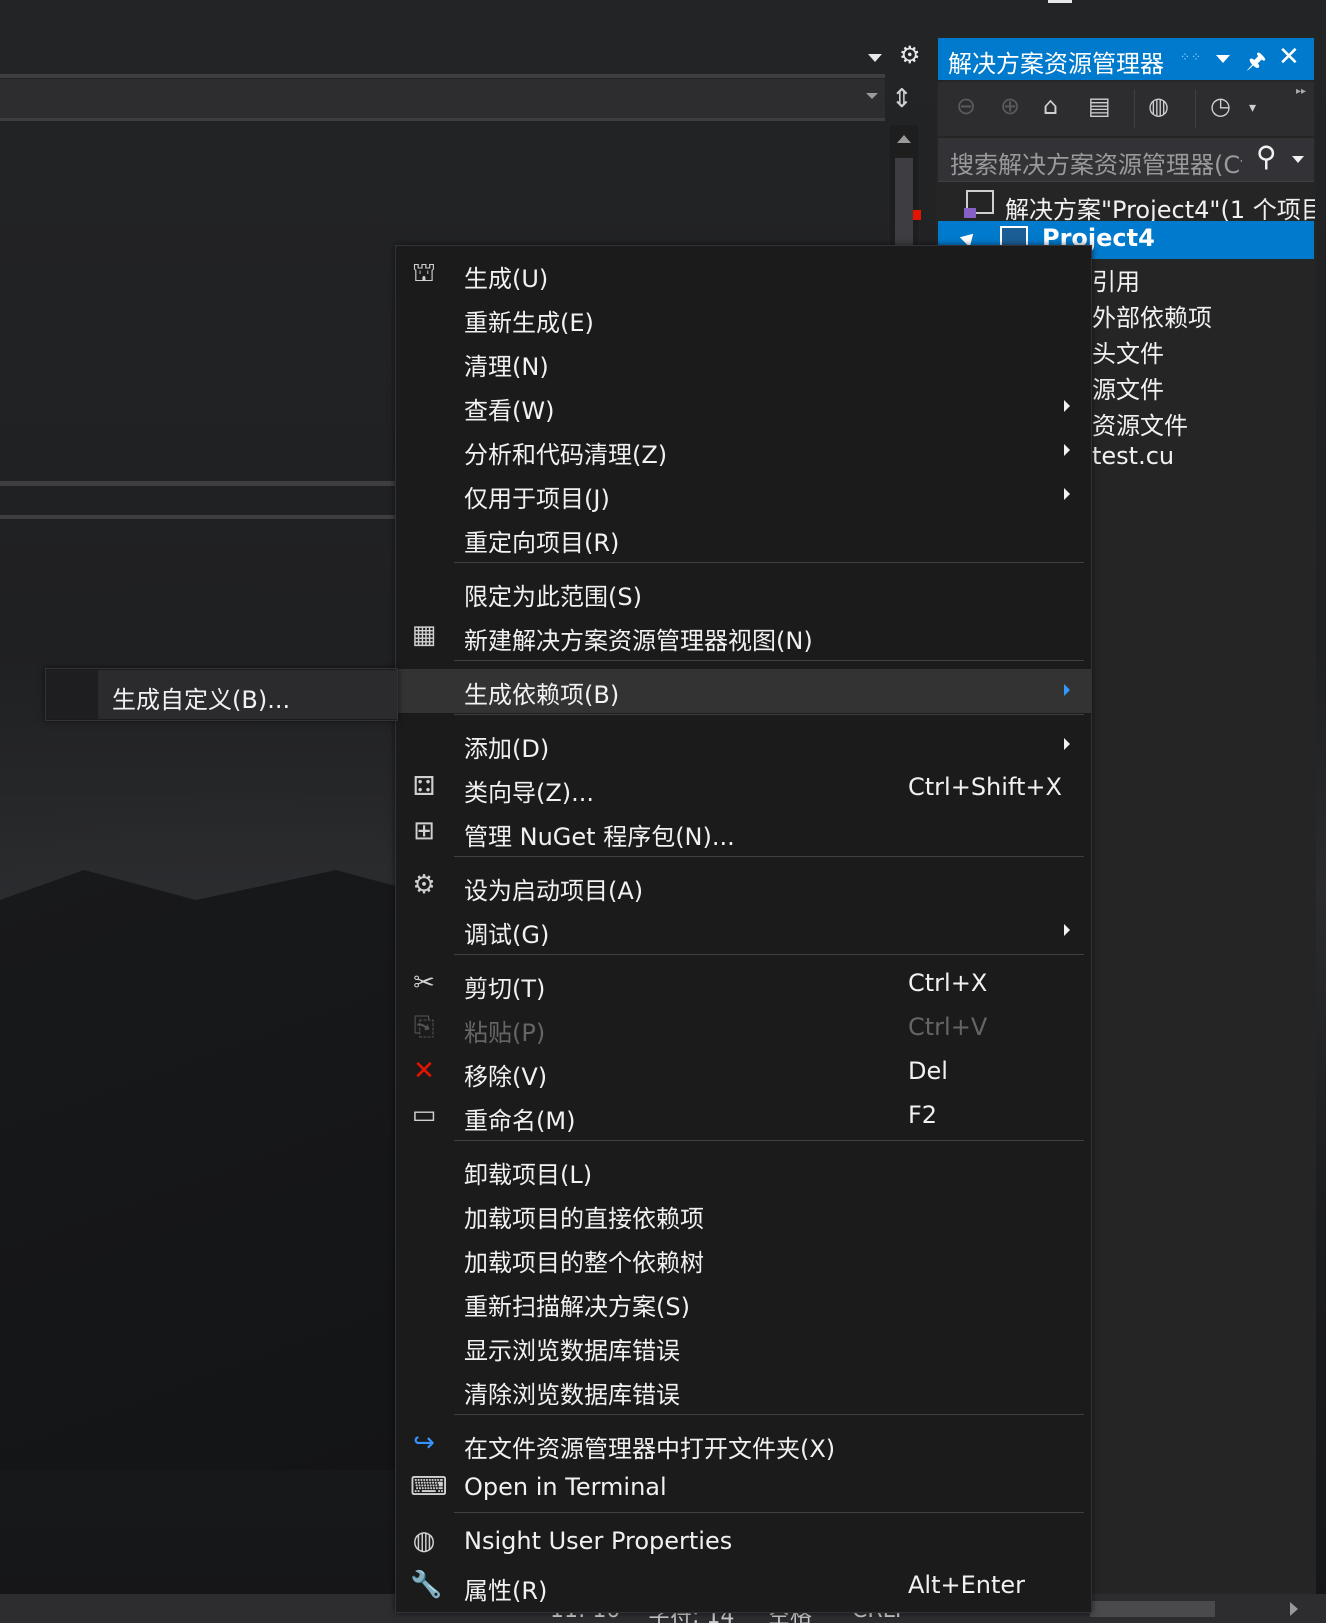 Image resolution: width=1326 pixels, height=1623 pixels. What do you see at coordinates (743, 363) in the screenshot?
I see `menu-item: 清理(N)` at bounding box center [743, 363].